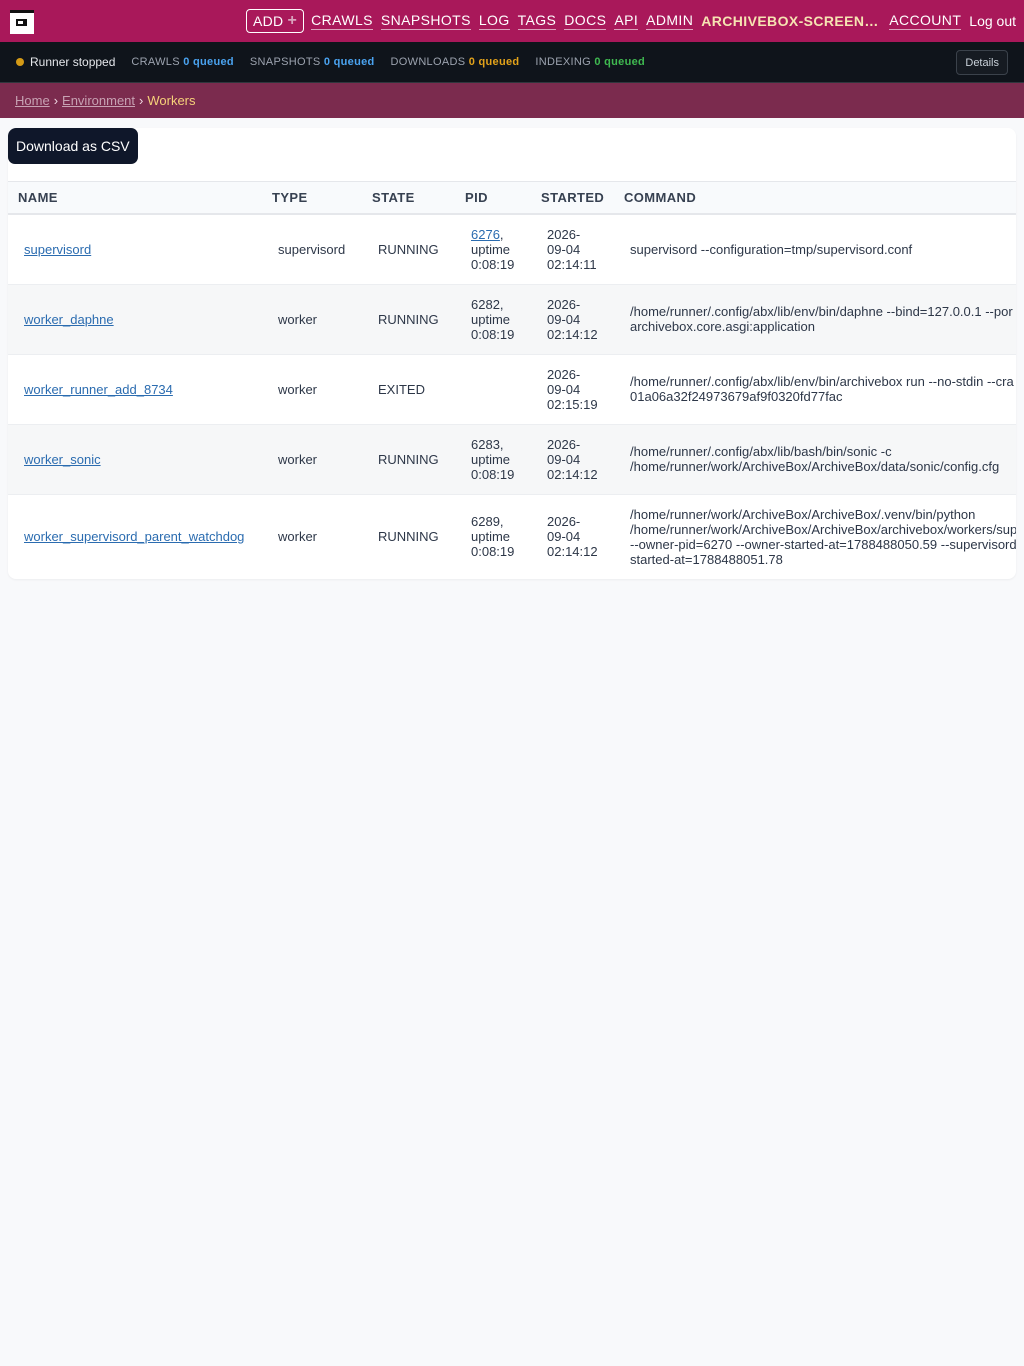  I want to click on nav-link-account: ACCOUNT, so click(925, 21).